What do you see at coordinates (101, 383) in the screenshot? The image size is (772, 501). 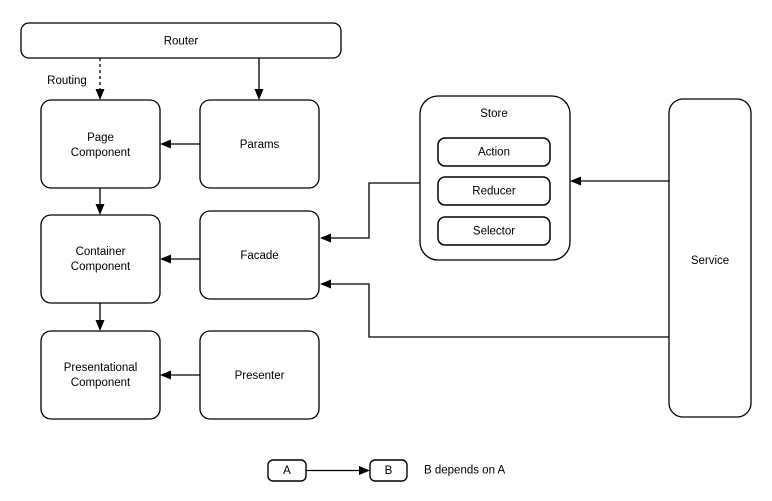 I see `node-presentational-component-label-line2: Component` at bounding box center [101, 383].